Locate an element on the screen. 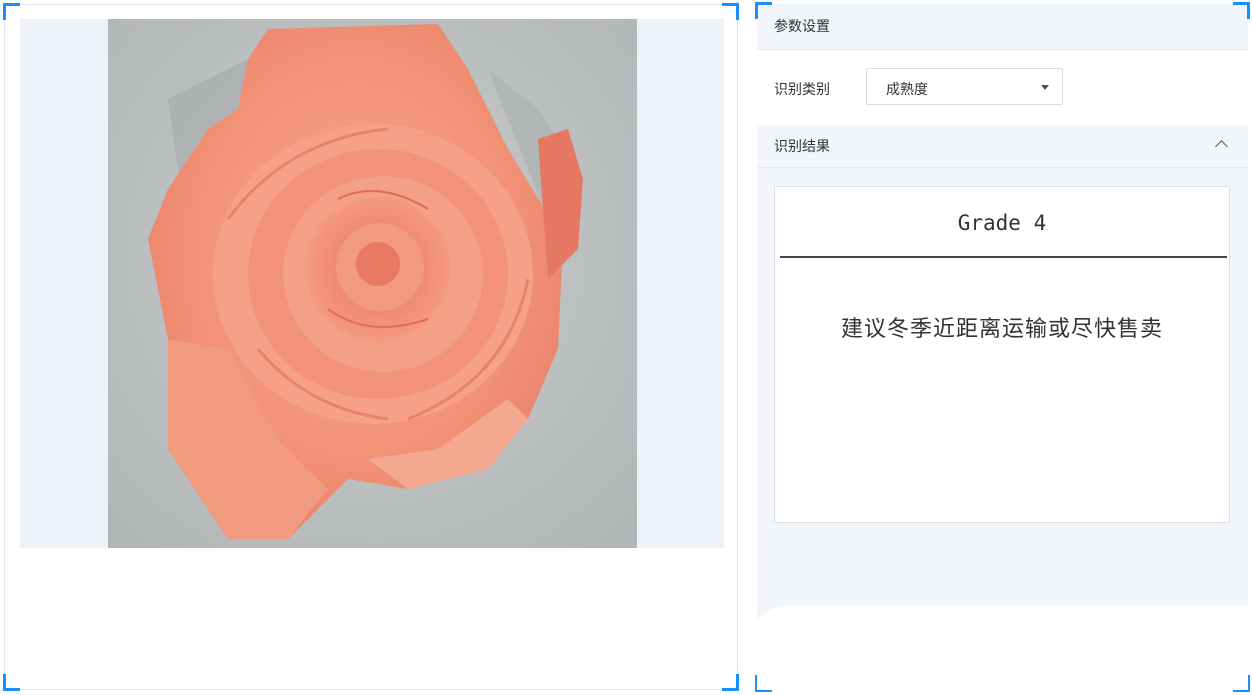 This screenshot has height=695, width=1252. result-header-label: 识别结果 is located at coordinates (802, 146).